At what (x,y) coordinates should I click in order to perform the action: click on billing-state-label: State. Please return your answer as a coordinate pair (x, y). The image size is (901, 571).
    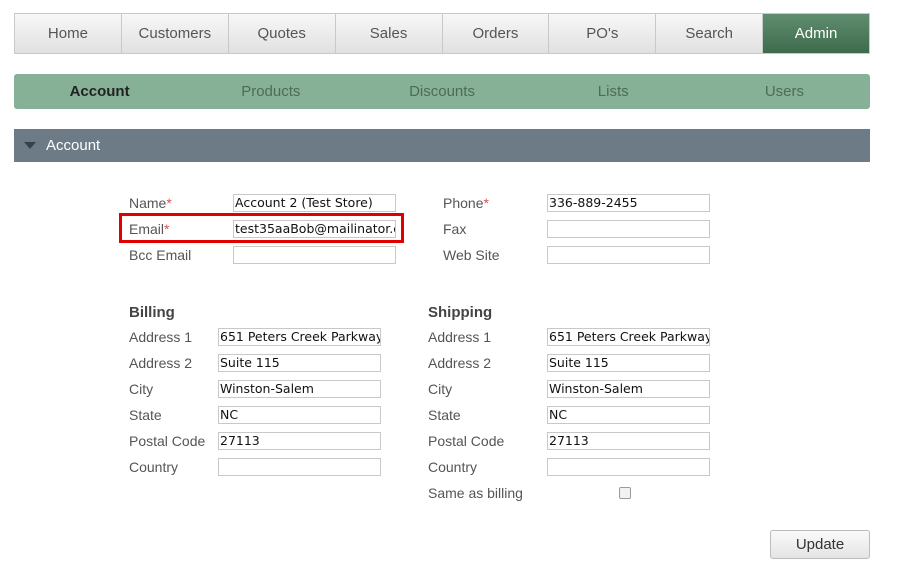
    Looking at the image, I should click on (145, 415).